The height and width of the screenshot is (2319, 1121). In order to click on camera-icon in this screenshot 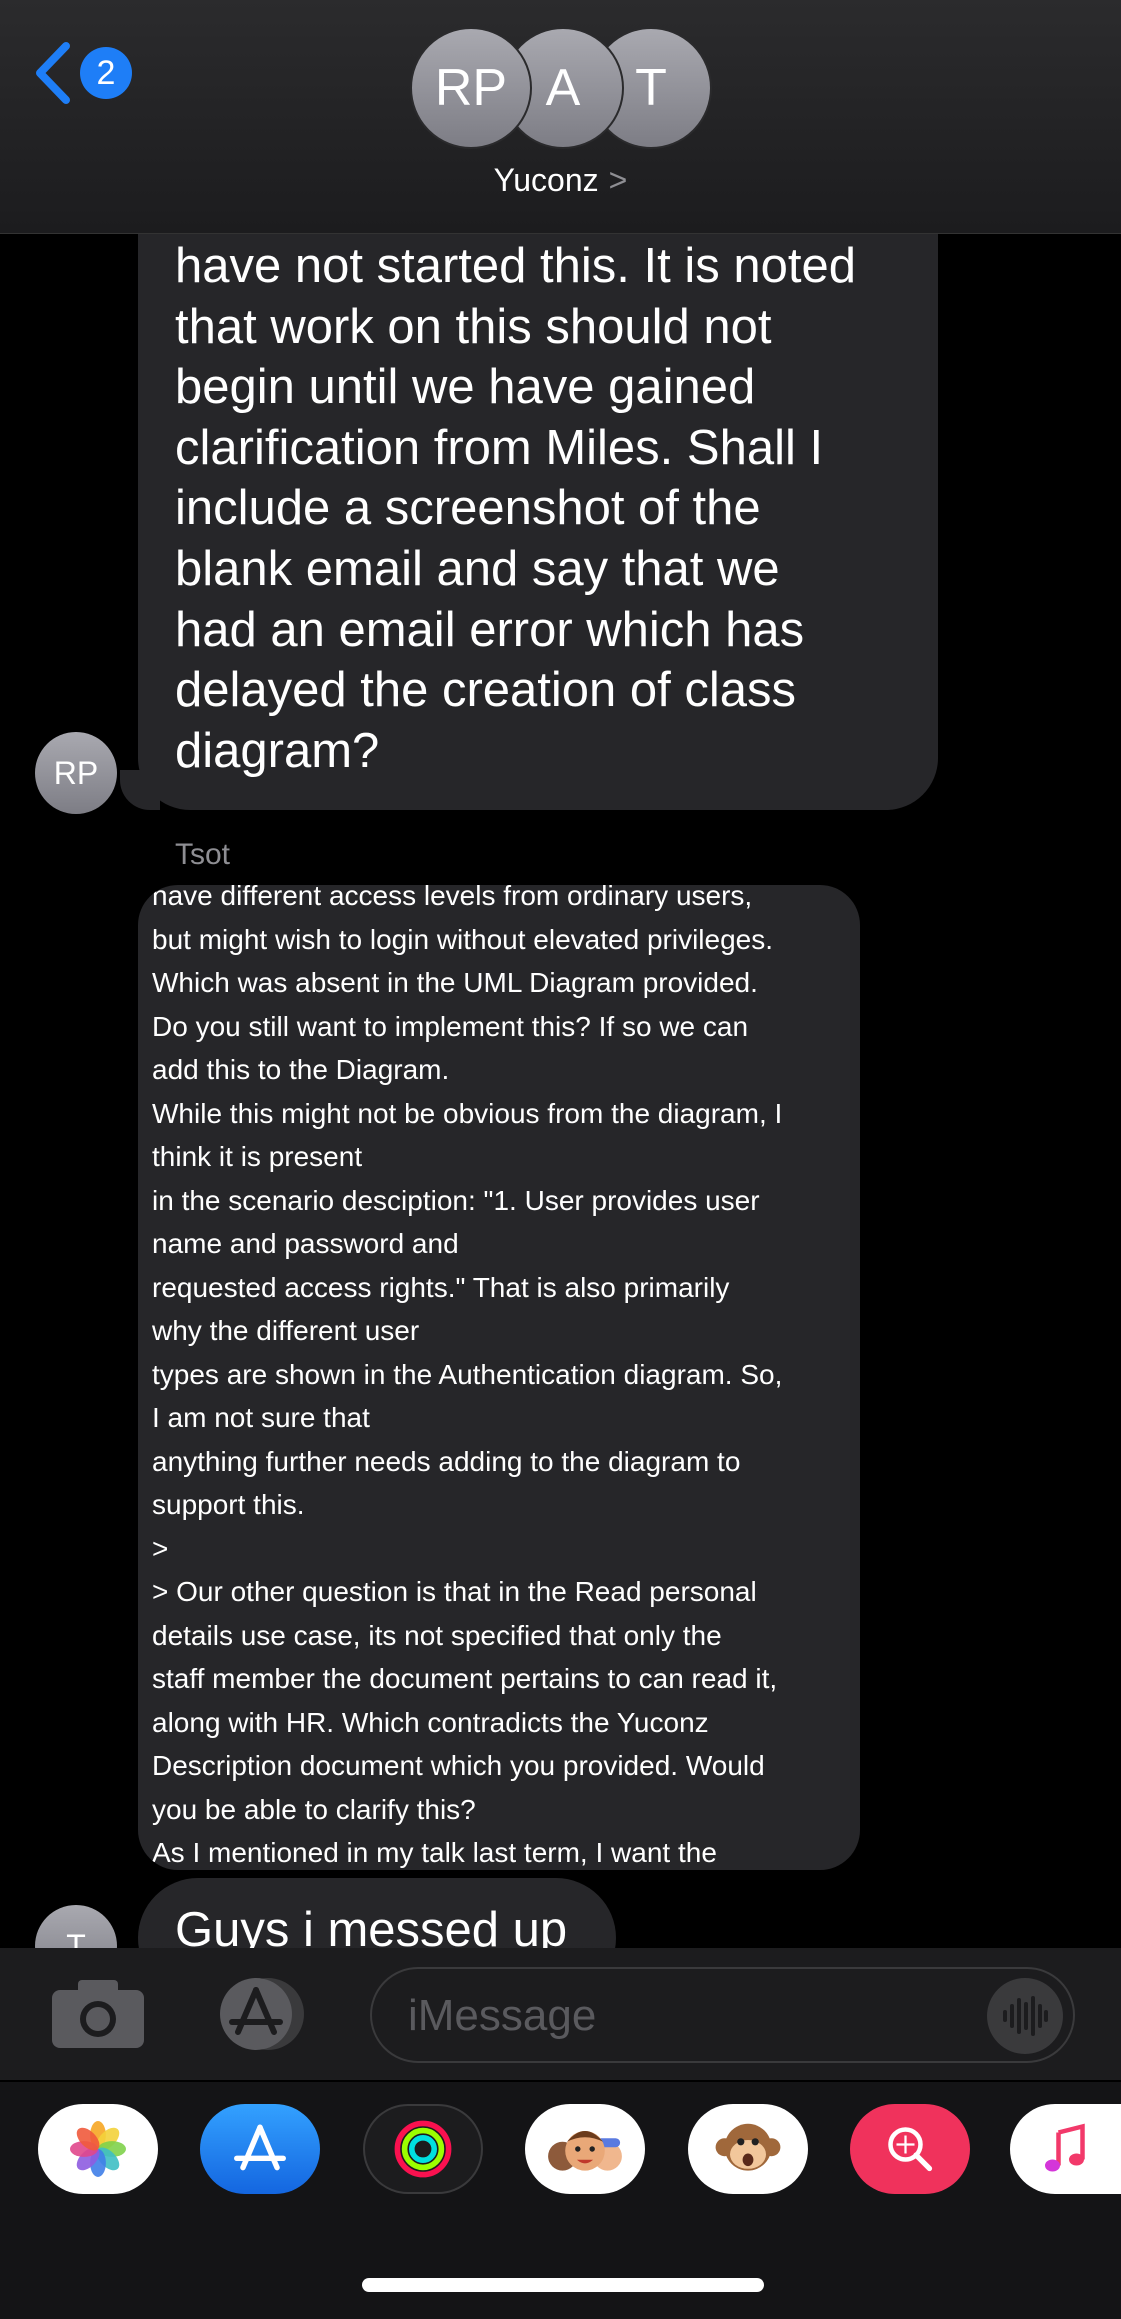, I will do `click(98, 2014)`.